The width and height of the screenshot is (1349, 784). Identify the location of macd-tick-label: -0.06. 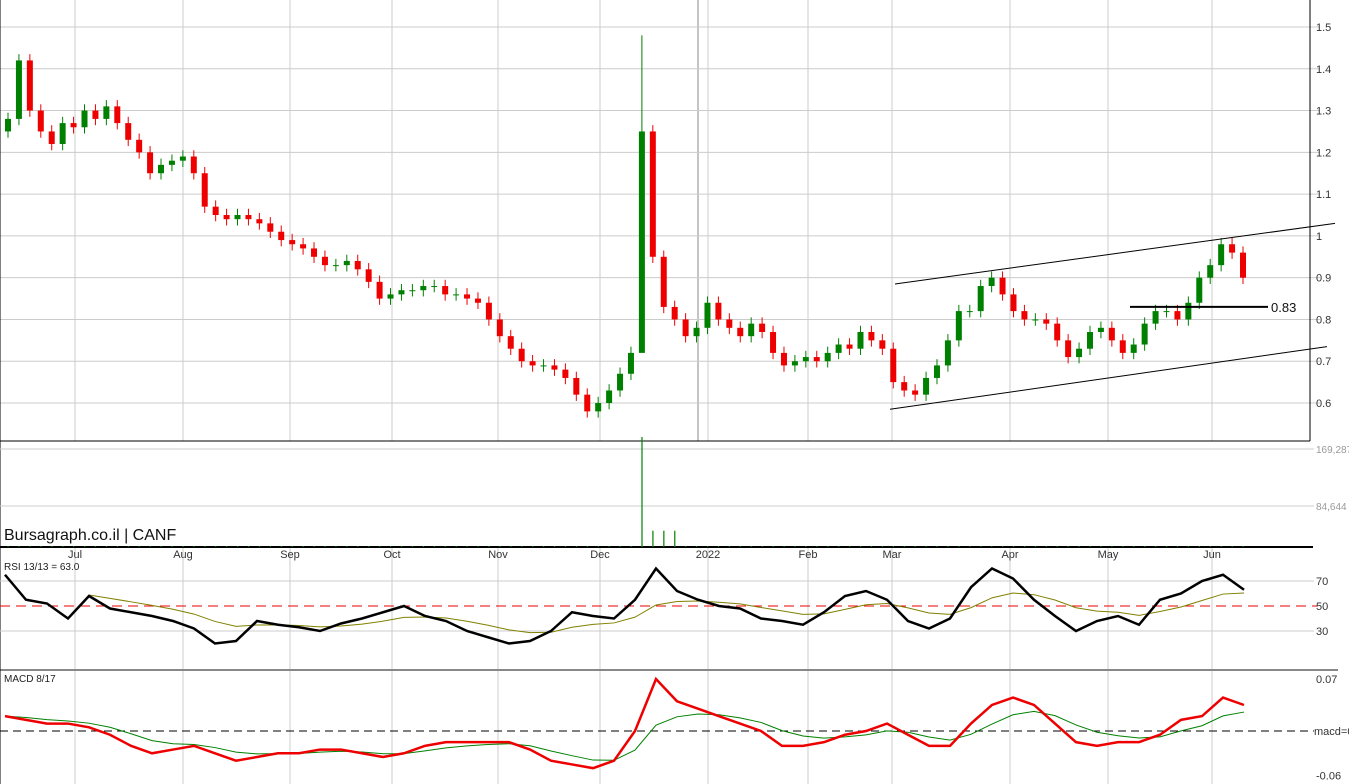
(1328, 777).